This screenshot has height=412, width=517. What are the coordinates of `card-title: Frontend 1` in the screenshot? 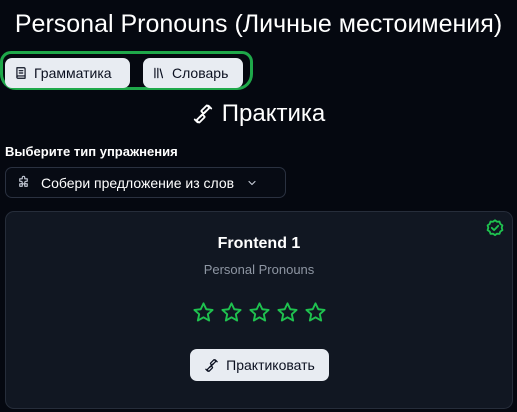 It's located at (259, 243).